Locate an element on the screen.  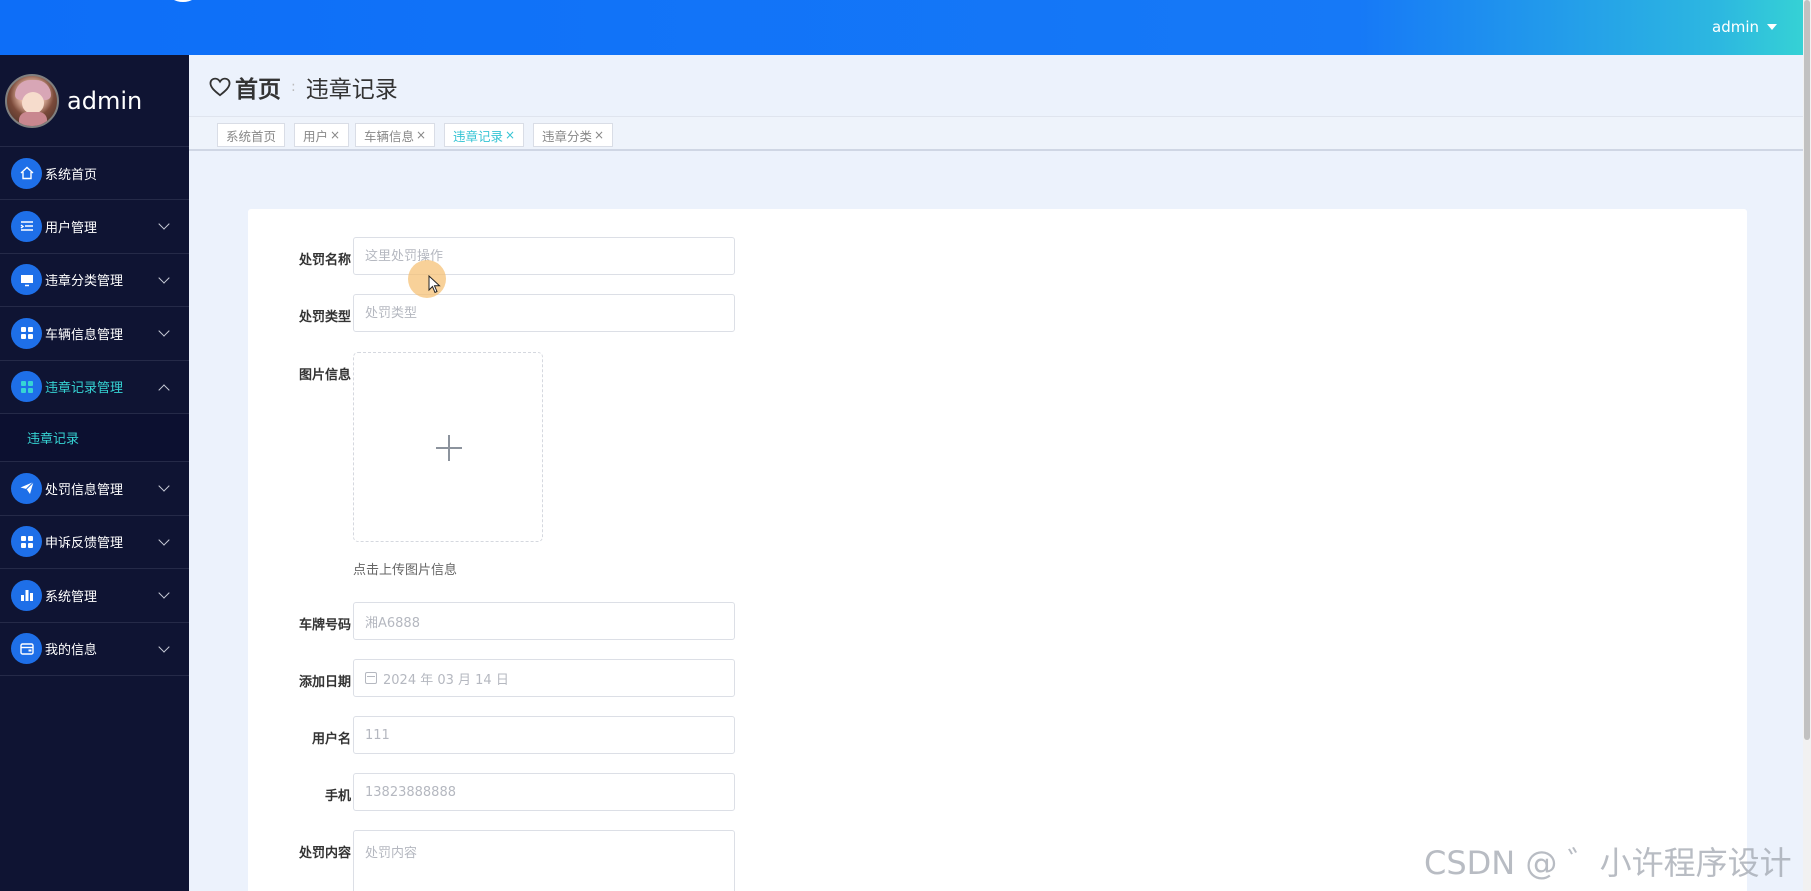
list-icon is located at coordinates (26, 226).